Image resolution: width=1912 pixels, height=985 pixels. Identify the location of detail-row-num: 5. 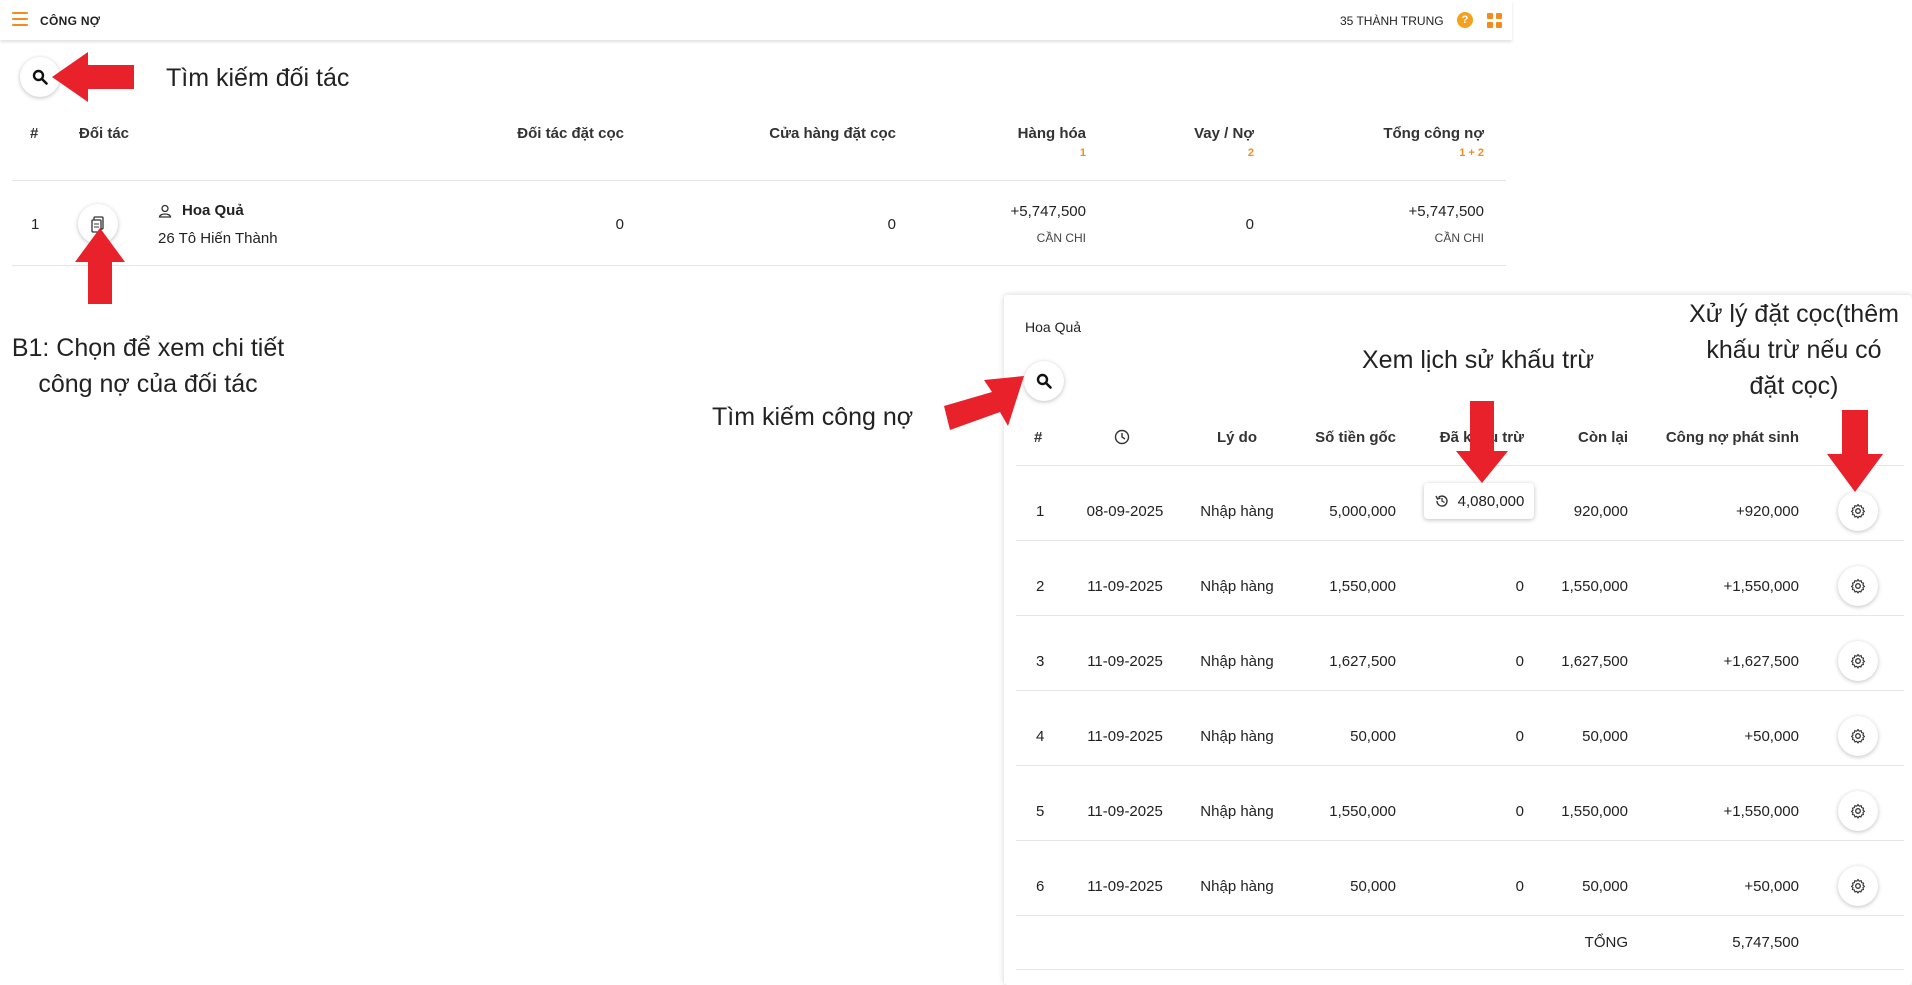
(1040, 811).